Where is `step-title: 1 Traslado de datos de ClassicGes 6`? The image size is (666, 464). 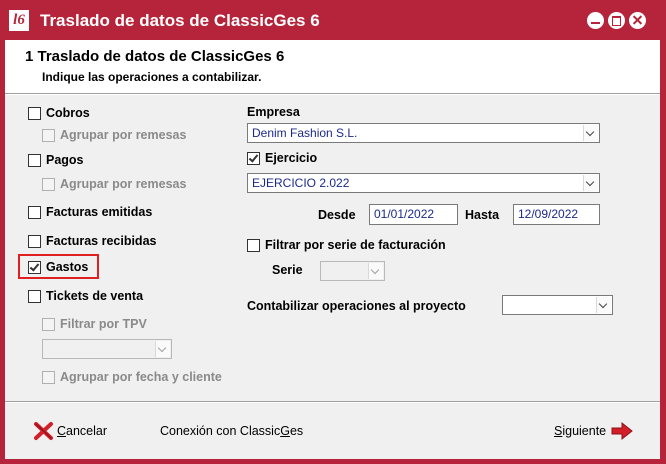
step-title: 1 Traslado de datos de ClassicGes 6 is located at coordinates (155, 56).